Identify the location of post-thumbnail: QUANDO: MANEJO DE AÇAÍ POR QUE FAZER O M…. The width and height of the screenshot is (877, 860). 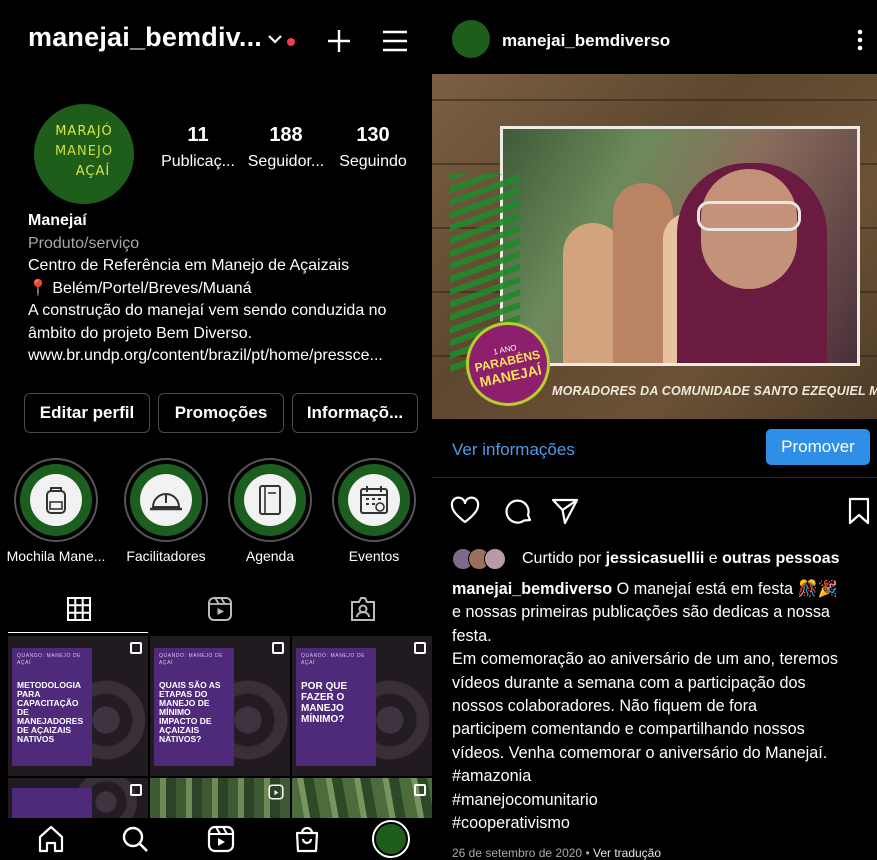
(362, 706).